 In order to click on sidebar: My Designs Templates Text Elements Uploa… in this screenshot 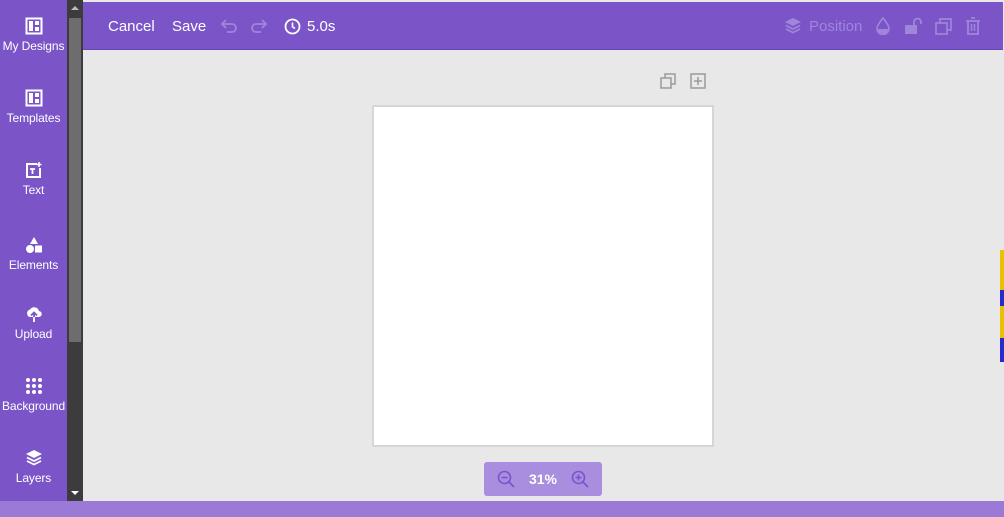, I will do `click(33, 250)`.